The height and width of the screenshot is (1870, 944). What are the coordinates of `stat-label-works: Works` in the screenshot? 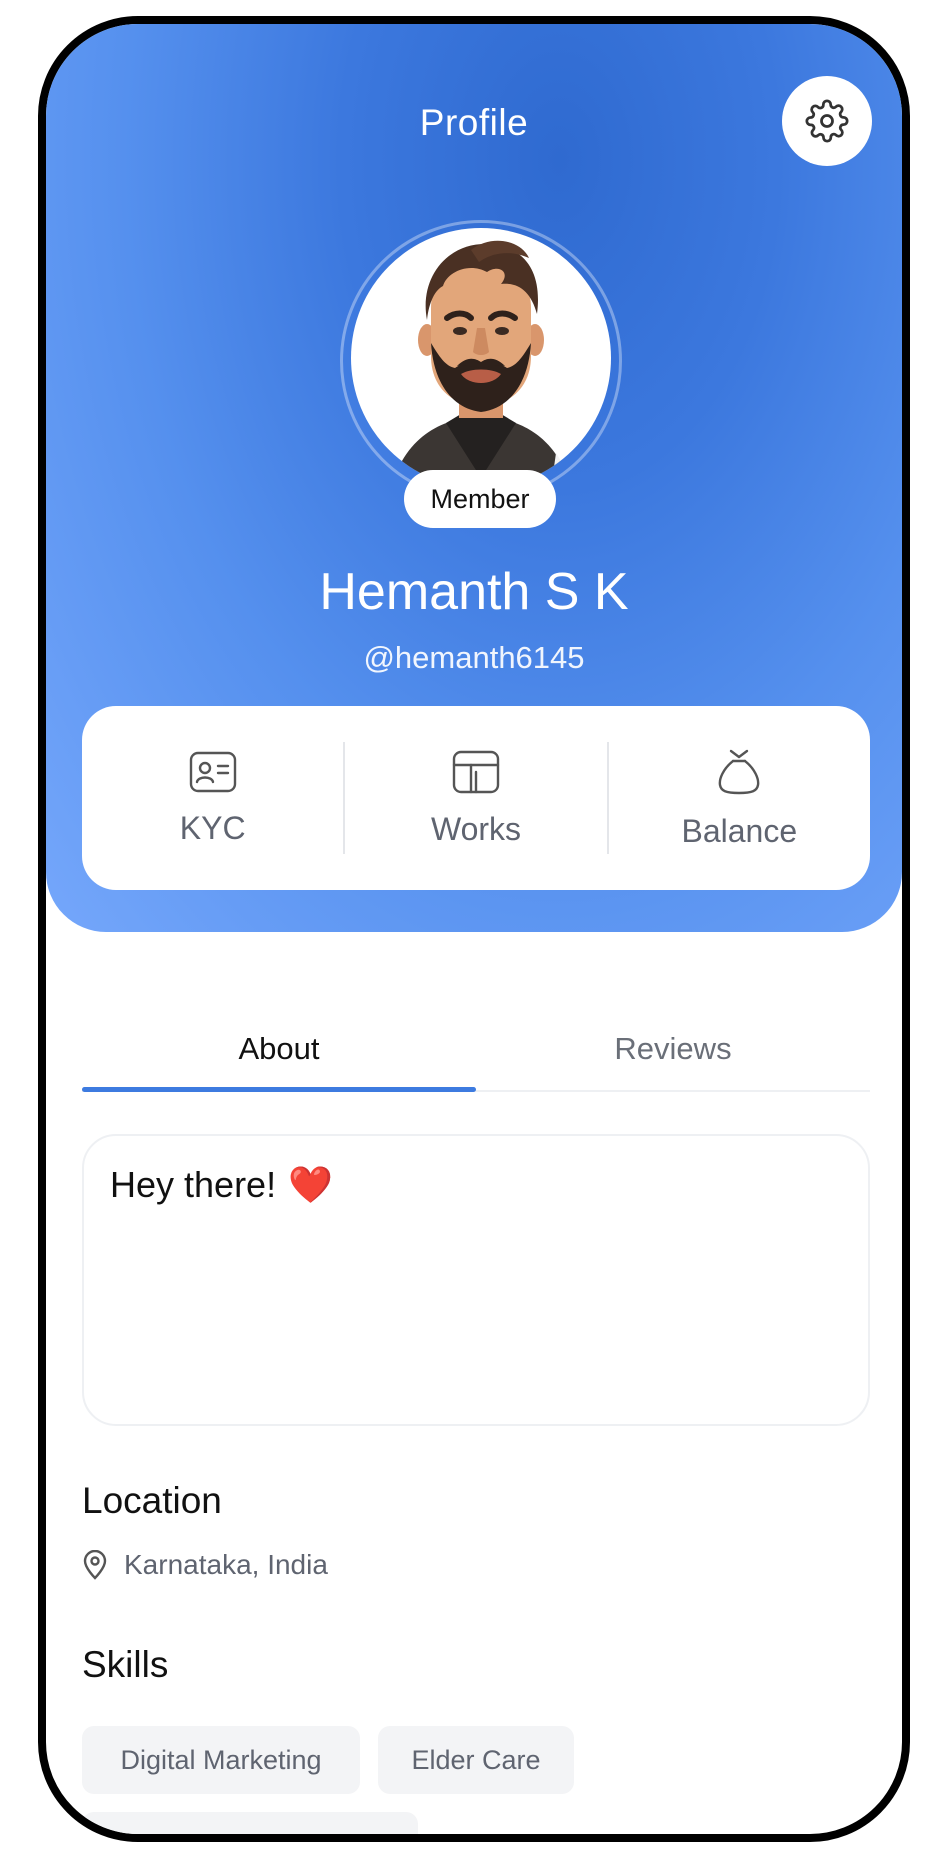 It's located at (476, 828).